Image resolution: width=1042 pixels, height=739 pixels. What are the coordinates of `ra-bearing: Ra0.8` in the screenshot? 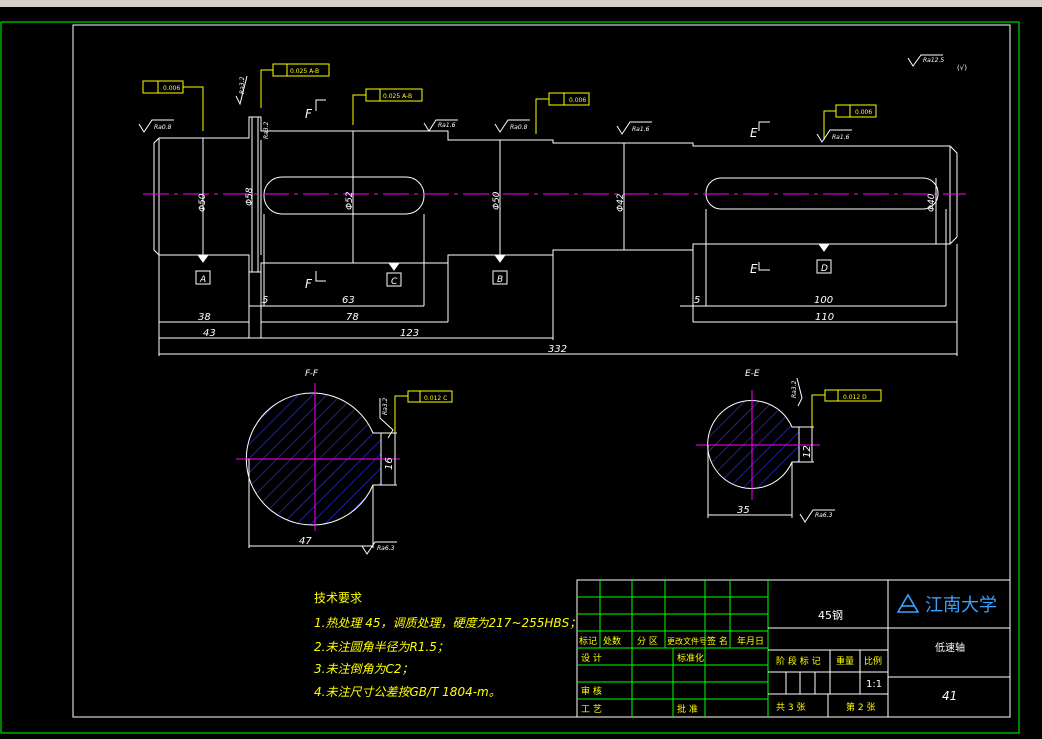 It's located at (519, 127).